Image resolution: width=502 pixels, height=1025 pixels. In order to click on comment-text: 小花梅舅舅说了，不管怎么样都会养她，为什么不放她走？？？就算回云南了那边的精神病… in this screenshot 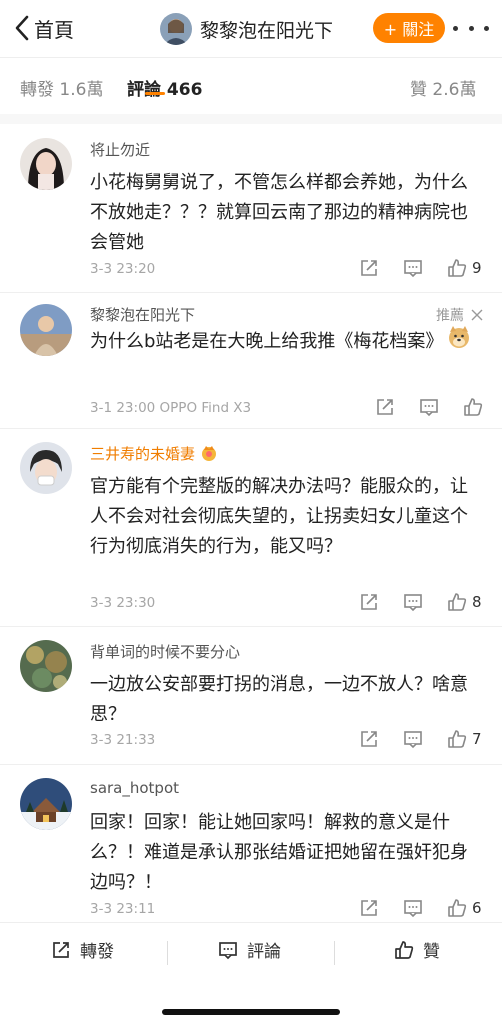, I will do `click(279, 212)`.